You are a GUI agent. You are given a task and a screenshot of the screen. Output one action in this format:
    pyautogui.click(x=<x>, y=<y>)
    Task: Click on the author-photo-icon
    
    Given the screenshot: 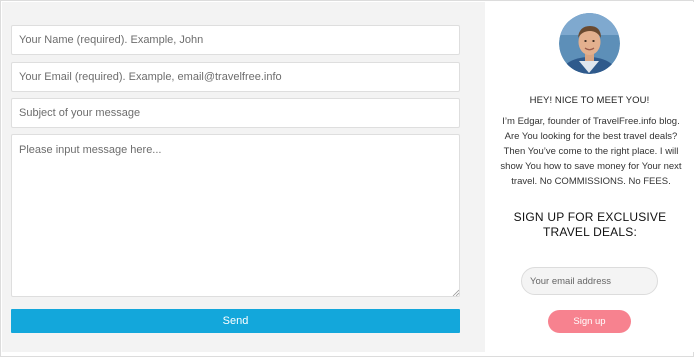 What is the action you would take?
    pyautogui.click(x=589, y=43)
    